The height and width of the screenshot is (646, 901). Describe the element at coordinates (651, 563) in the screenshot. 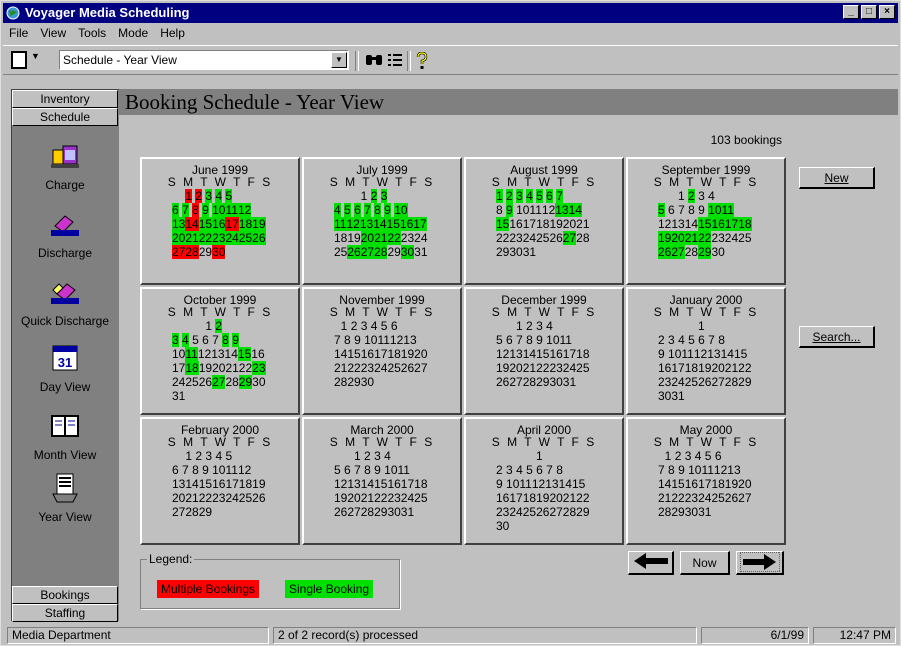

I see `previous-year-button` at that location.